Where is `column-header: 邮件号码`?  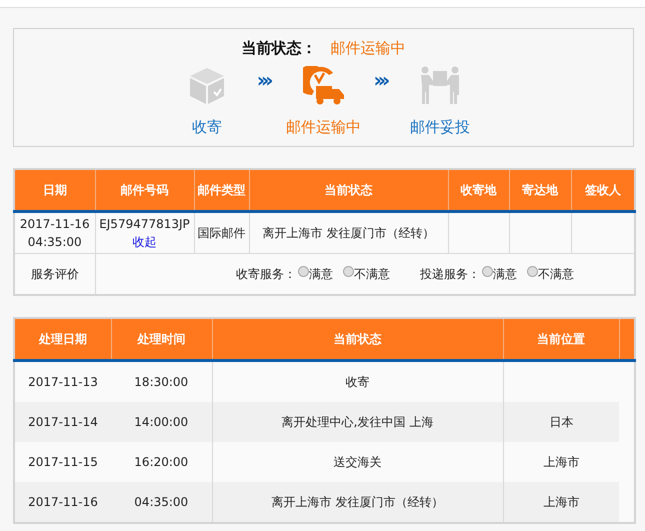
column-header: 邮件号码 is located at coordinates (144, 190).